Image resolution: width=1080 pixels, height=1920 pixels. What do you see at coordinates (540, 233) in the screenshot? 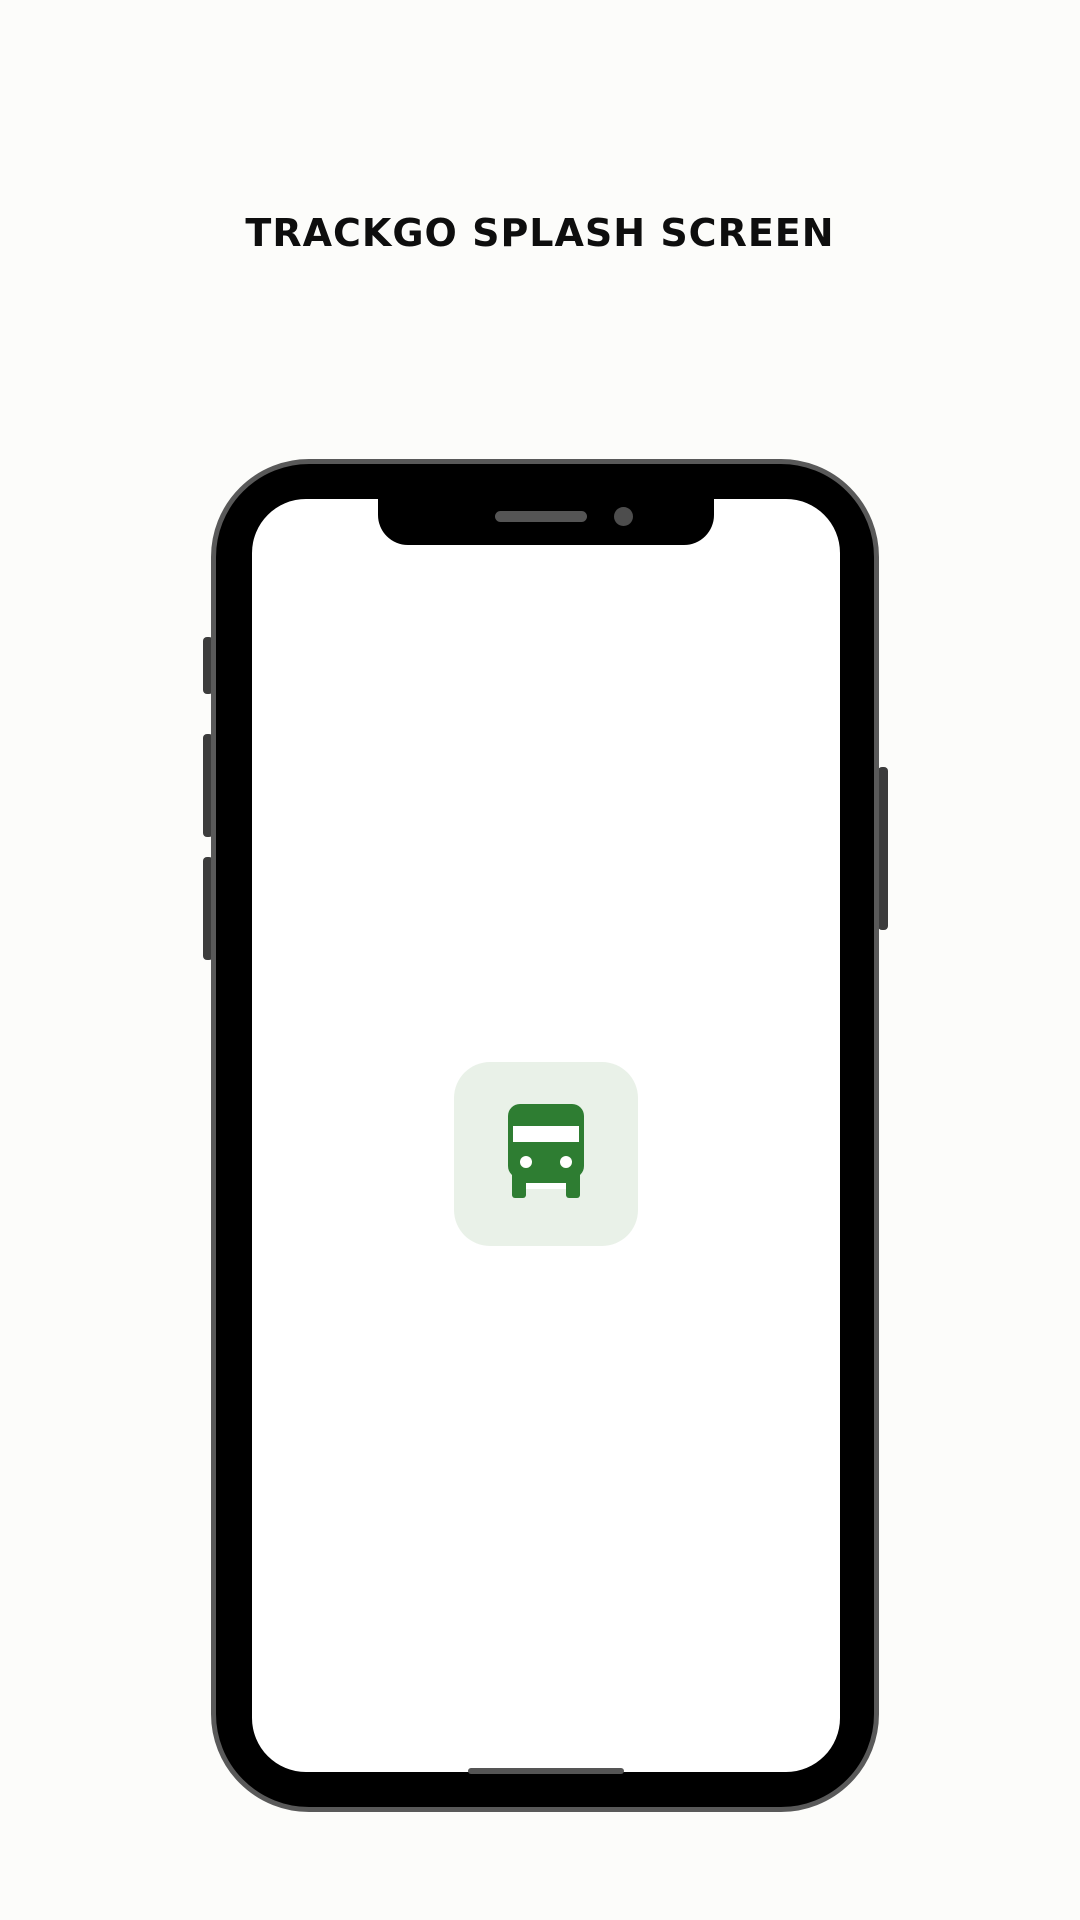
I see `page-title: TRACKGO SPLASH SCREEN` at bounding box center [540, 233].